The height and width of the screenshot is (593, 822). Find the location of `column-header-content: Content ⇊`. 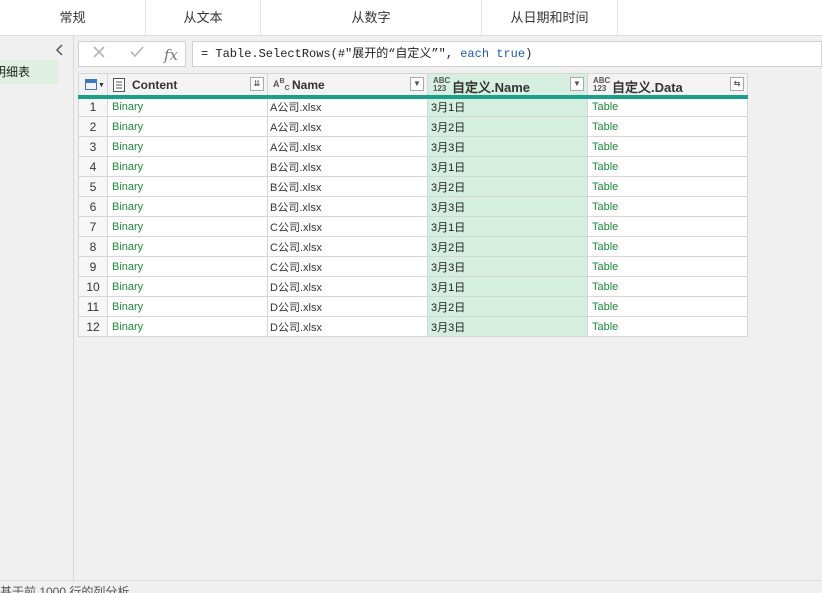

column-header-content: Content ⇊ is located at coordinates (187, 86).